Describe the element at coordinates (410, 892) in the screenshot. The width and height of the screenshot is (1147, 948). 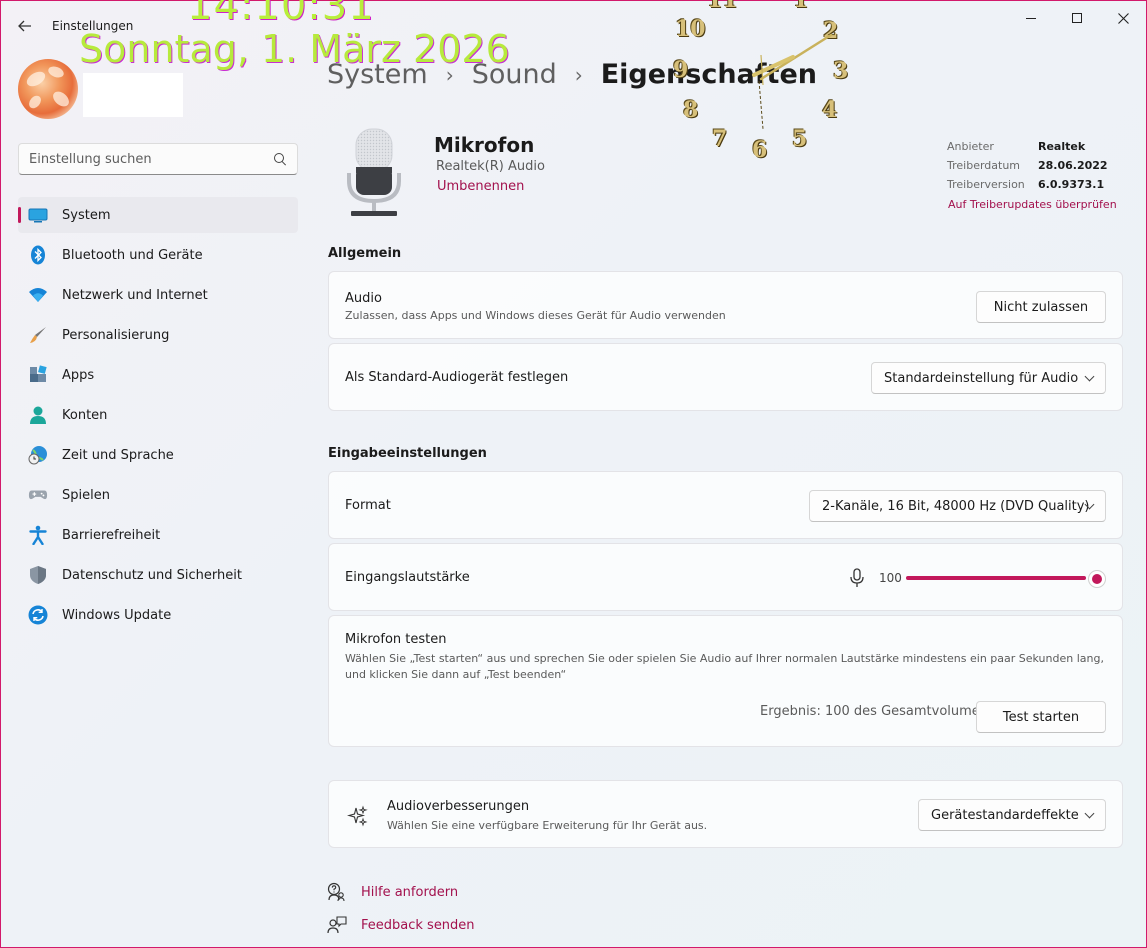
I see `help-label: Hilfe anfordern` at that location.